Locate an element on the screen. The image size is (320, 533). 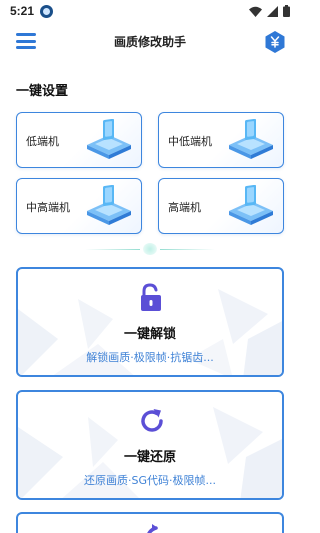
app-bar: 画质修改助手 is located at coordinates (150, 41).